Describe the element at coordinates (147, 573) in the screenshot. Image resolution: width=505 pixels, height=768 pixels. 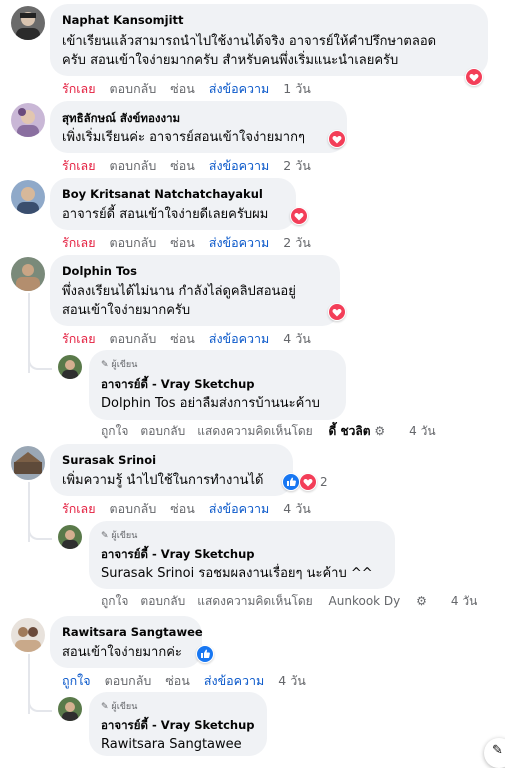
I see `mention-link: Surasak Srinoi` at that location.